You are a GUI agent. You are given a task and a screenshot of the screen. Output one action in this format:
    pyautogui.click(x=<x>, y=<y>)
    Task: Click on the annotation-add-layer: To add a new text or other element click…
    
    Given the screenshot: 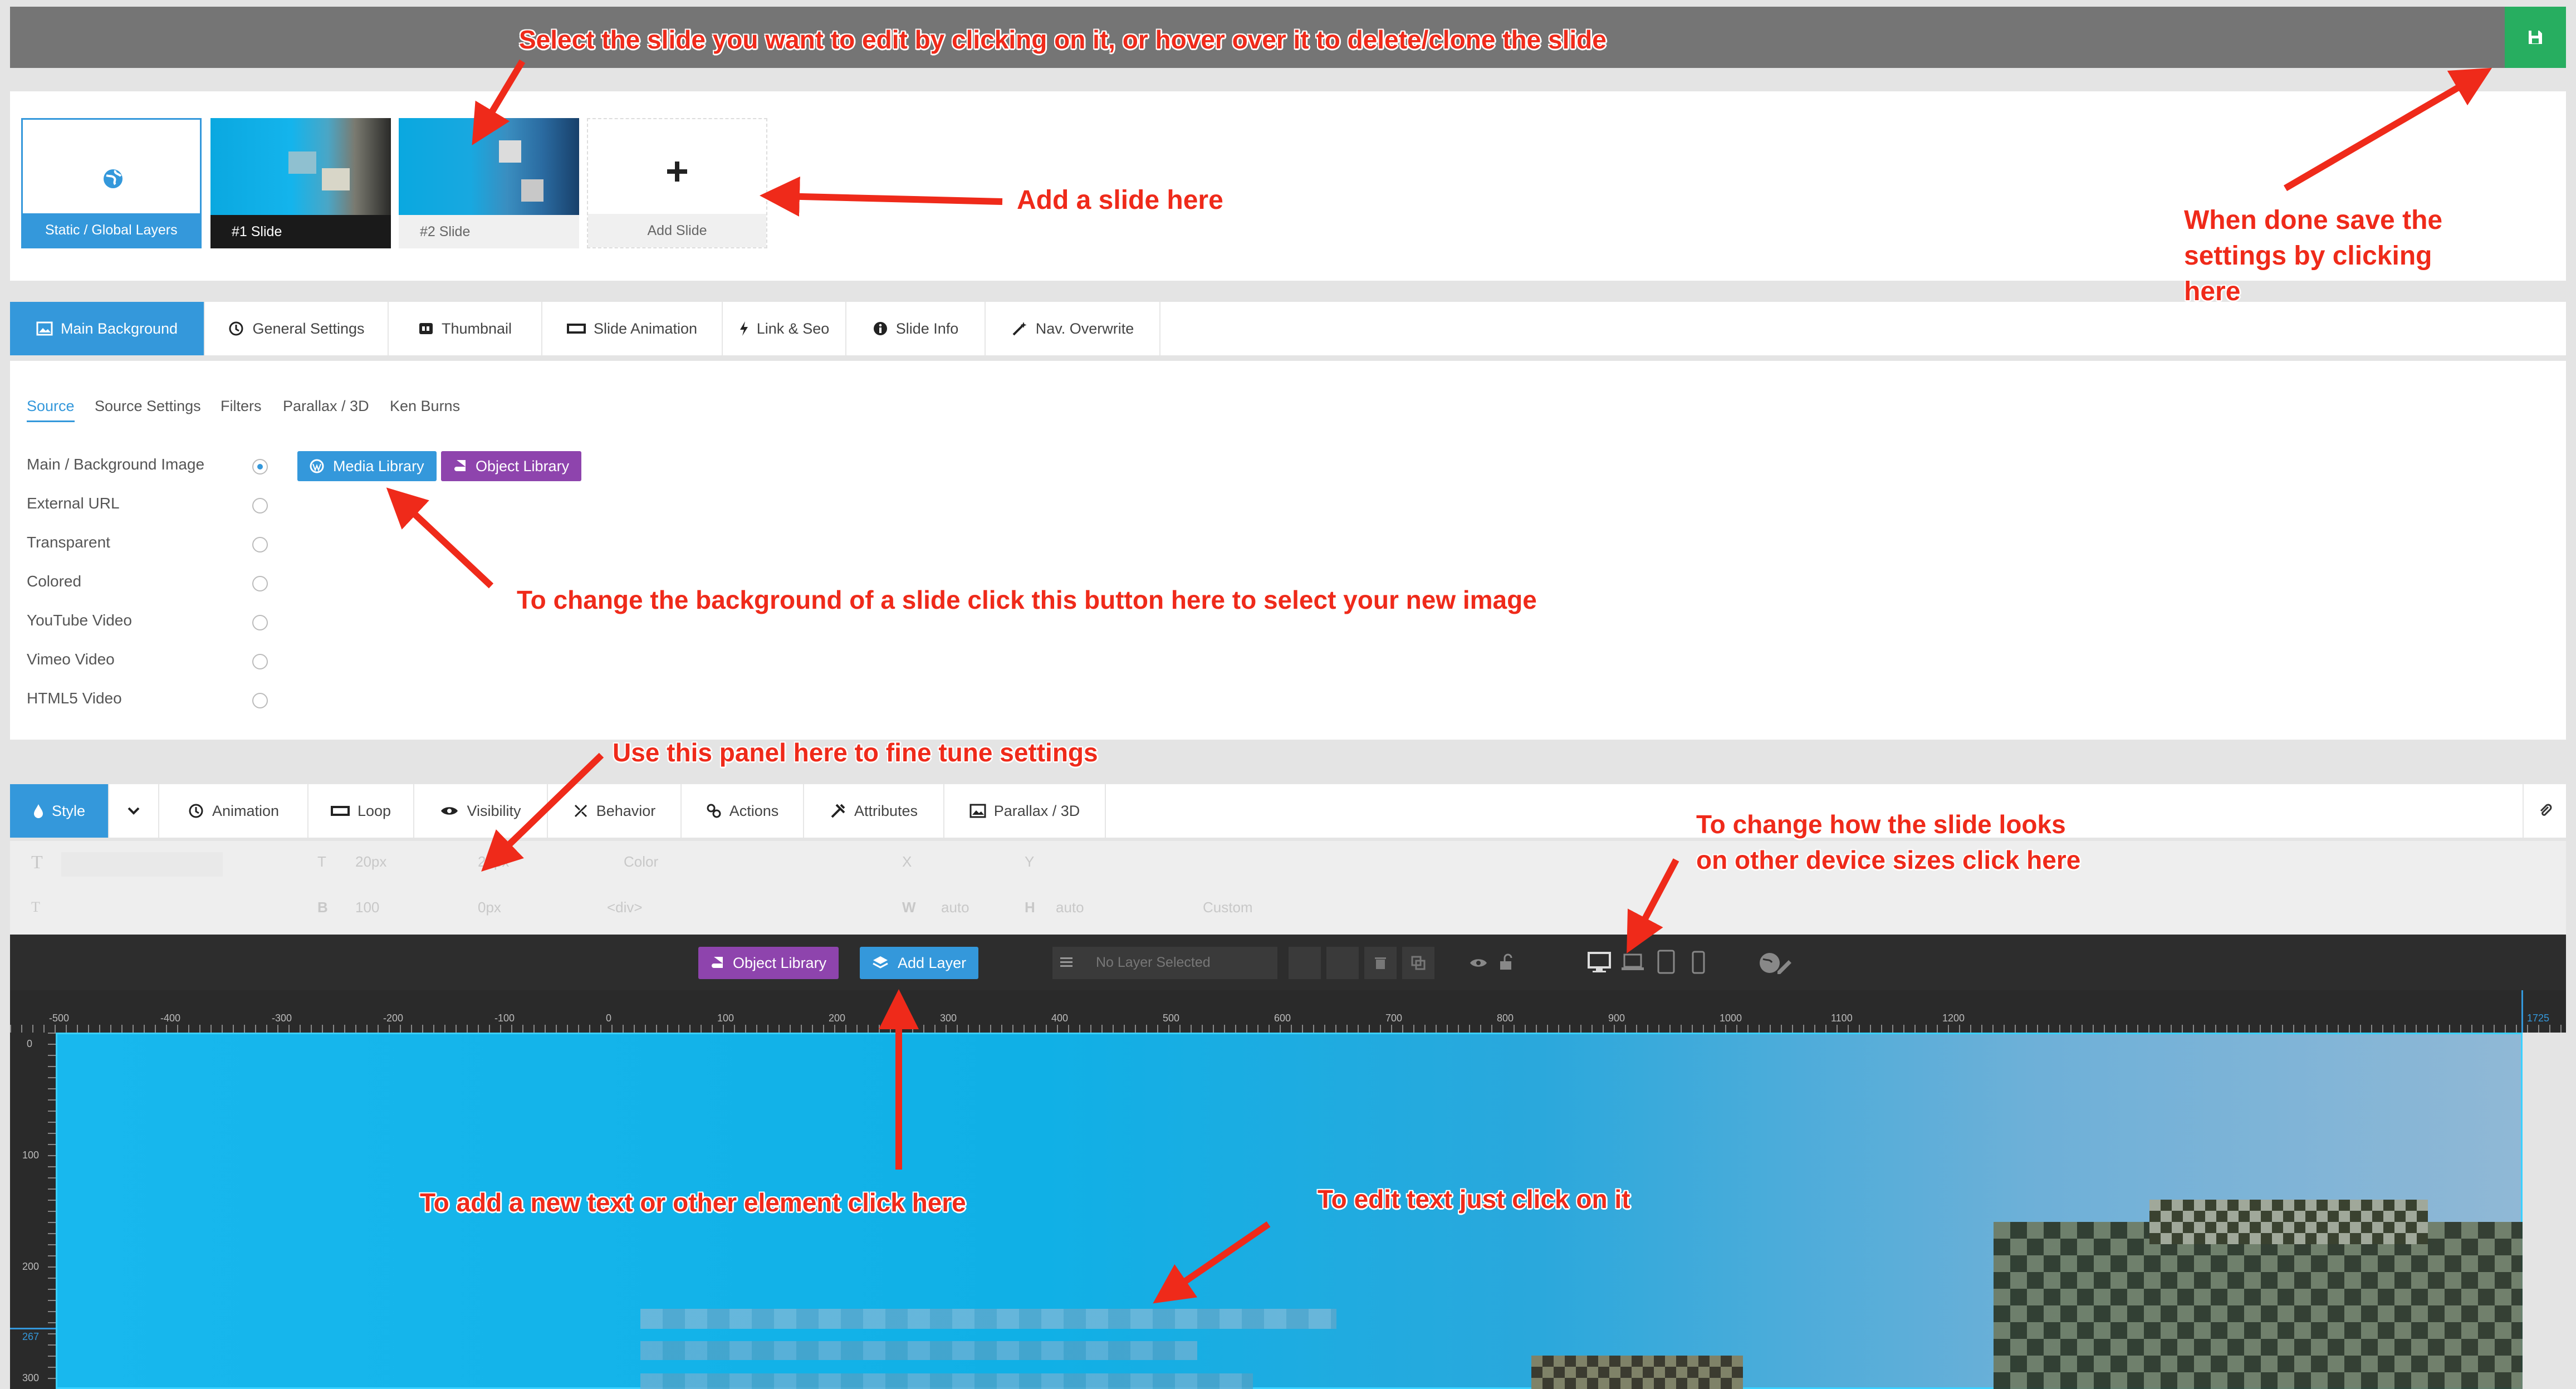 What is the action you would take?
    pyautogui.click(x=693, y=1202)
    